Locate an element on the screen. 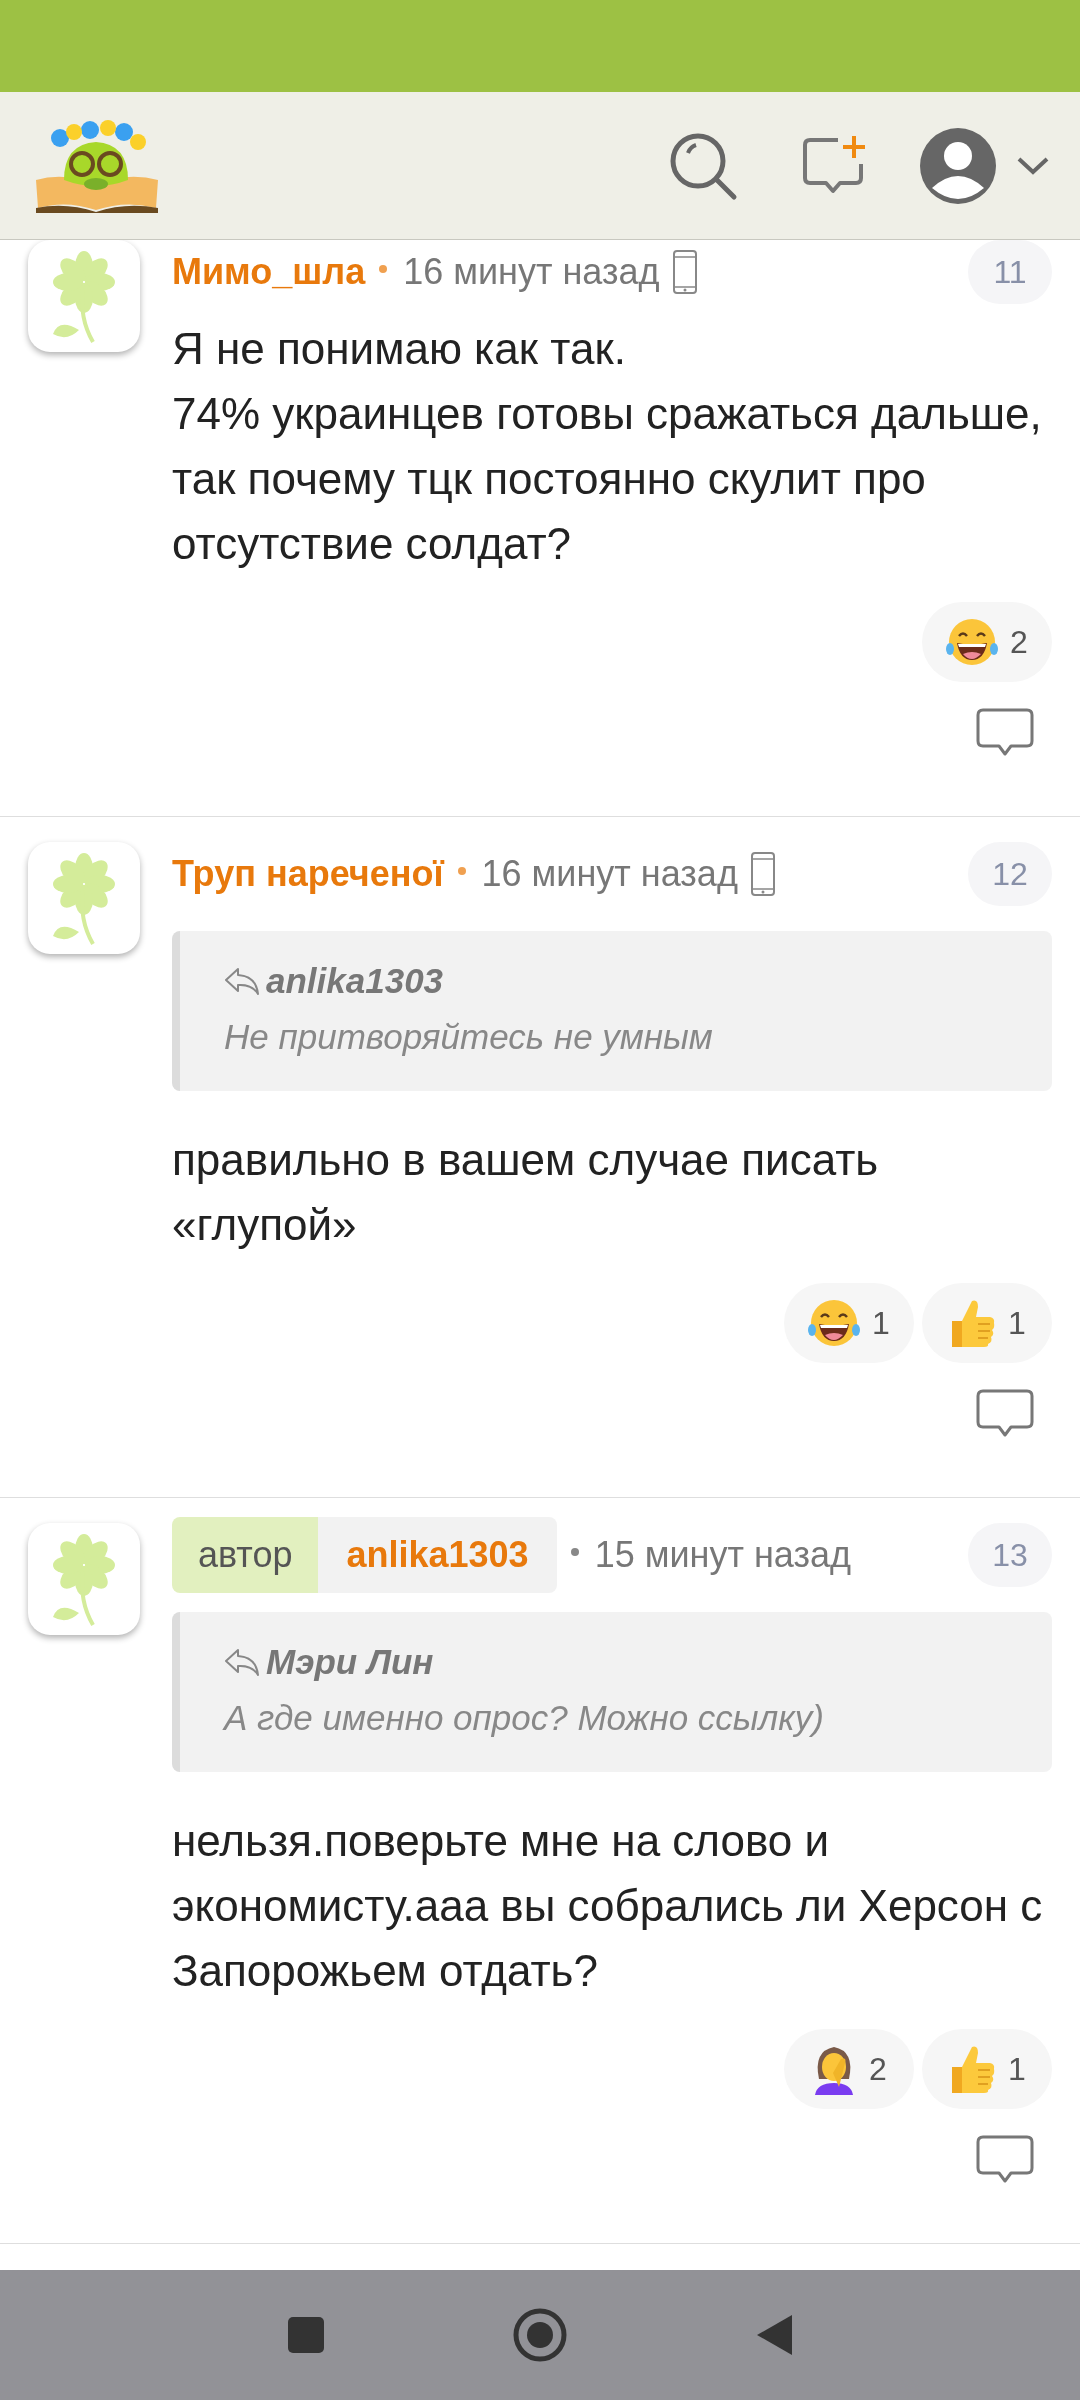 This screenshot has height=2400, width=1080. comment-text: нельзя.поверьте мне на слово и экономисту.ааа вы собрались ли Херсон с Запорожьем отдать? is located at coordinates (608, 1906).